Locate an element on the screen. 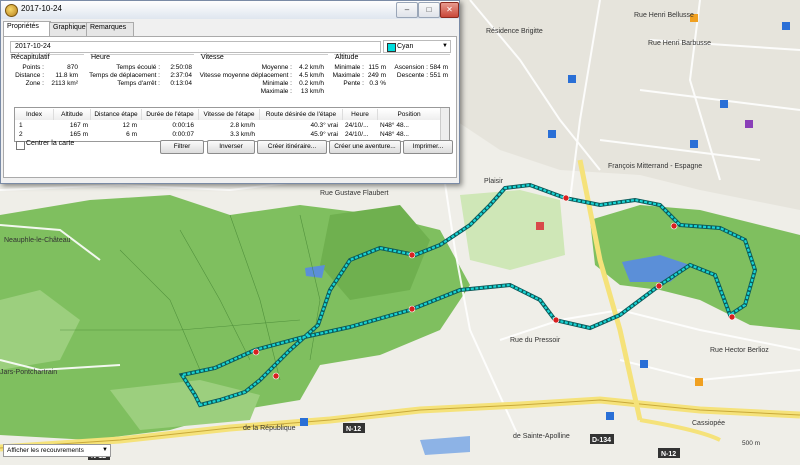  stopped-time-label: Temps d'arrêt : is located at coordinates (138, 83).